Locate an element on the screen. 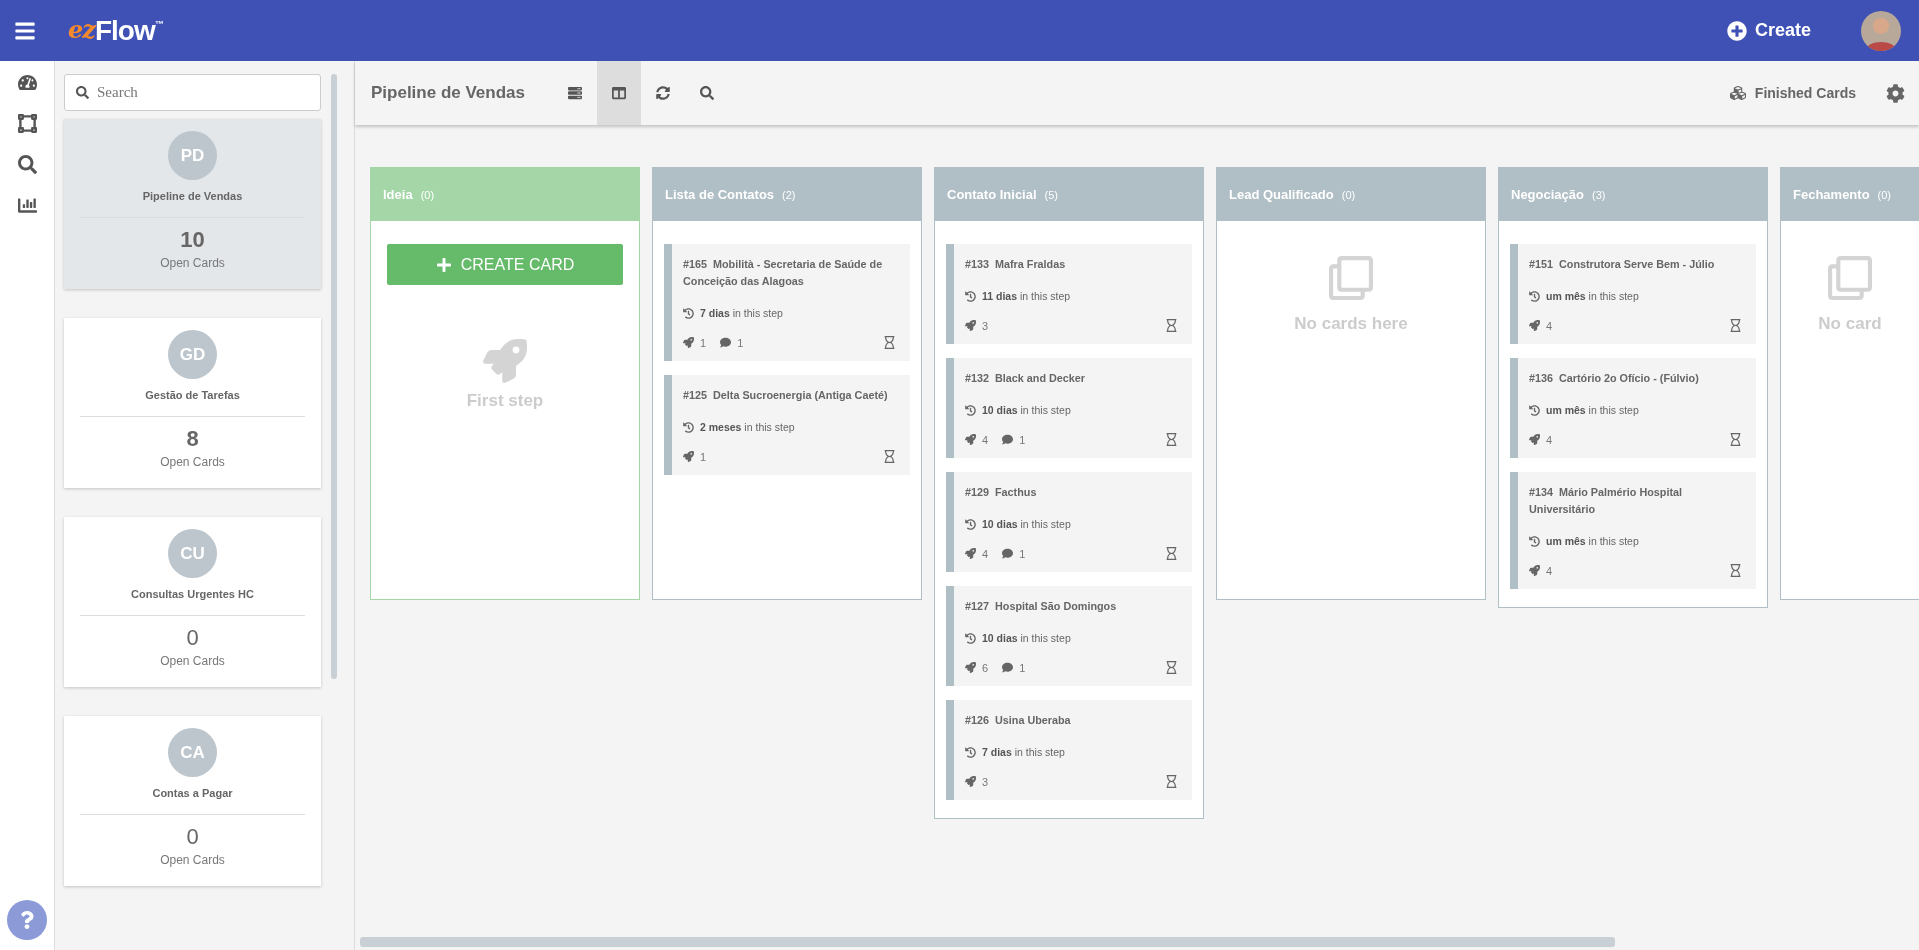 This screenshot has width=1919, height=950. app-logo: ezFlow™ is located at coordinates (115, 30).